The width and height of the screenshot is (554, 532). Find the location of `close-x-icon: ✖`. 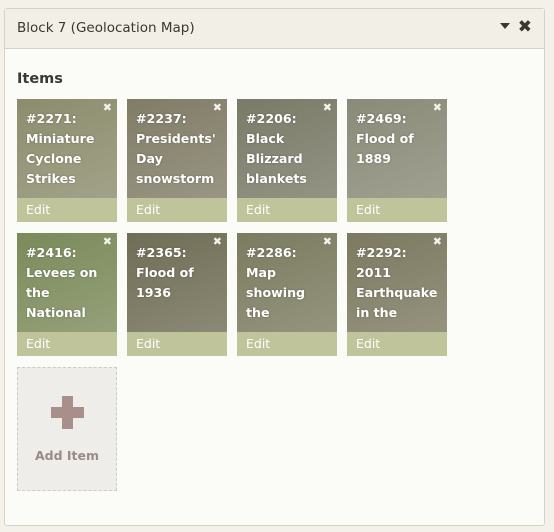

close-x-icon: ✖ is located at coordinates (525, 27).